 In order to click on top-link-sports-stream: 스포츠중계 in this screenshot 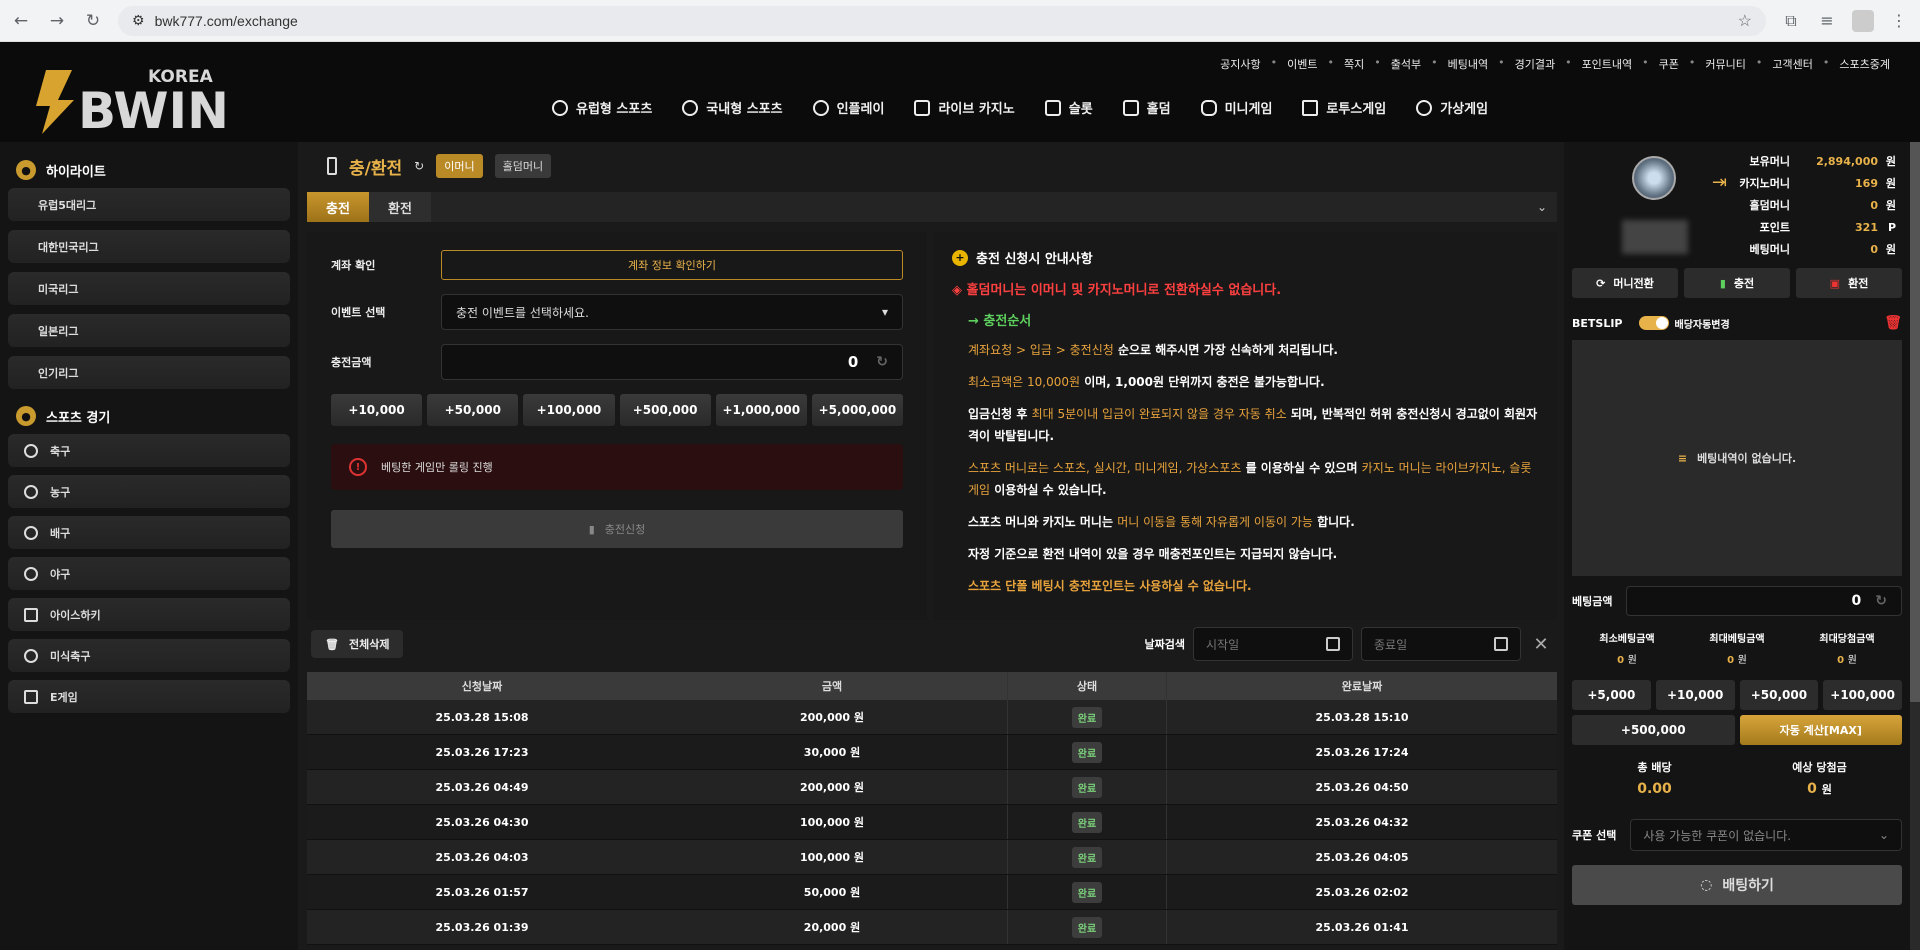, I will do `click(1864, 64)`.